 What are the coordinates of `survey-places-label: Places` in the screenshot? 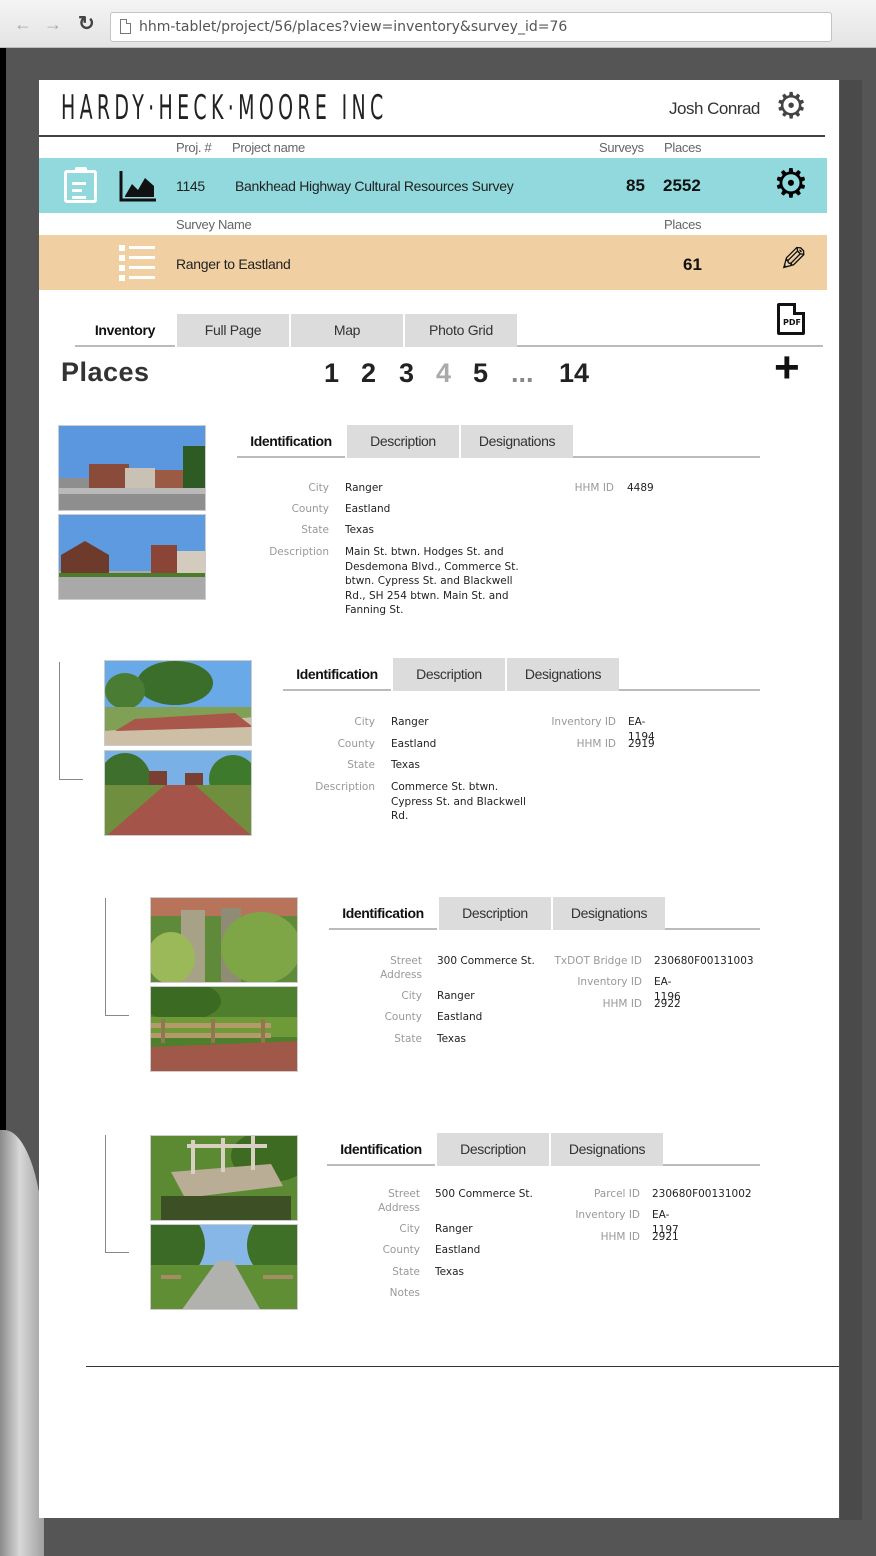 It's located at (683, 224).